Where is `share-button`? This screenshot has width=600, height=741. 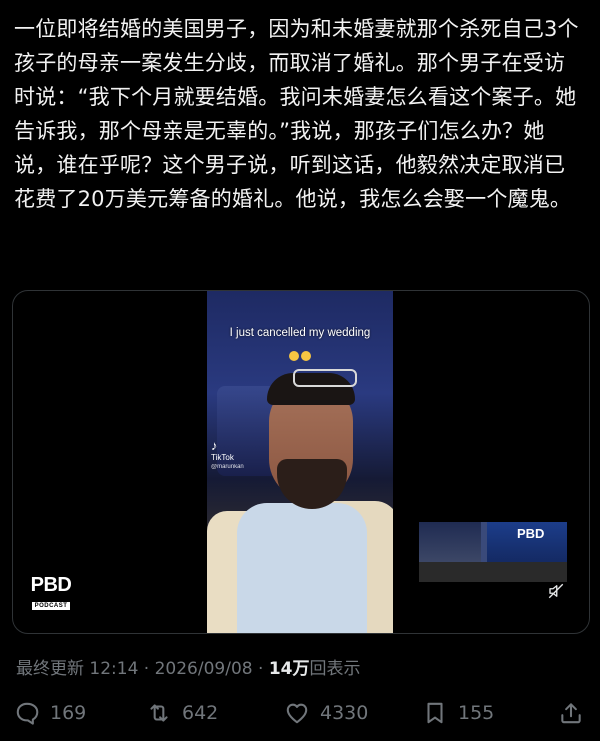 share-button is located at coordinates (576, 713).